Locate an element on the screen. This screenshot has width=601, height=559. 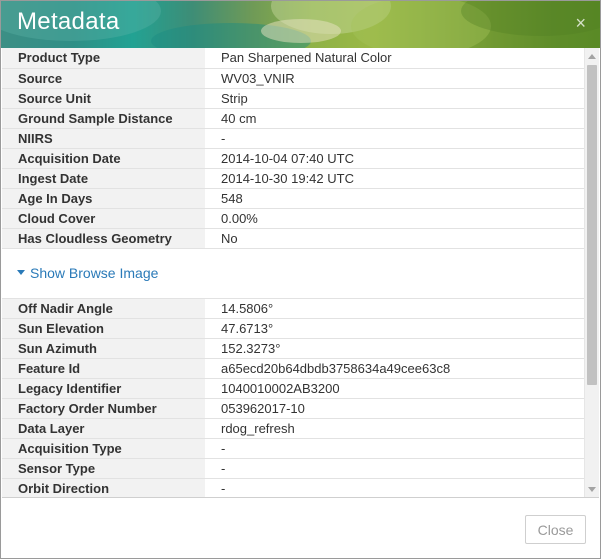
metadata-value: rdog_refresh is located at coordinates (394, 428).